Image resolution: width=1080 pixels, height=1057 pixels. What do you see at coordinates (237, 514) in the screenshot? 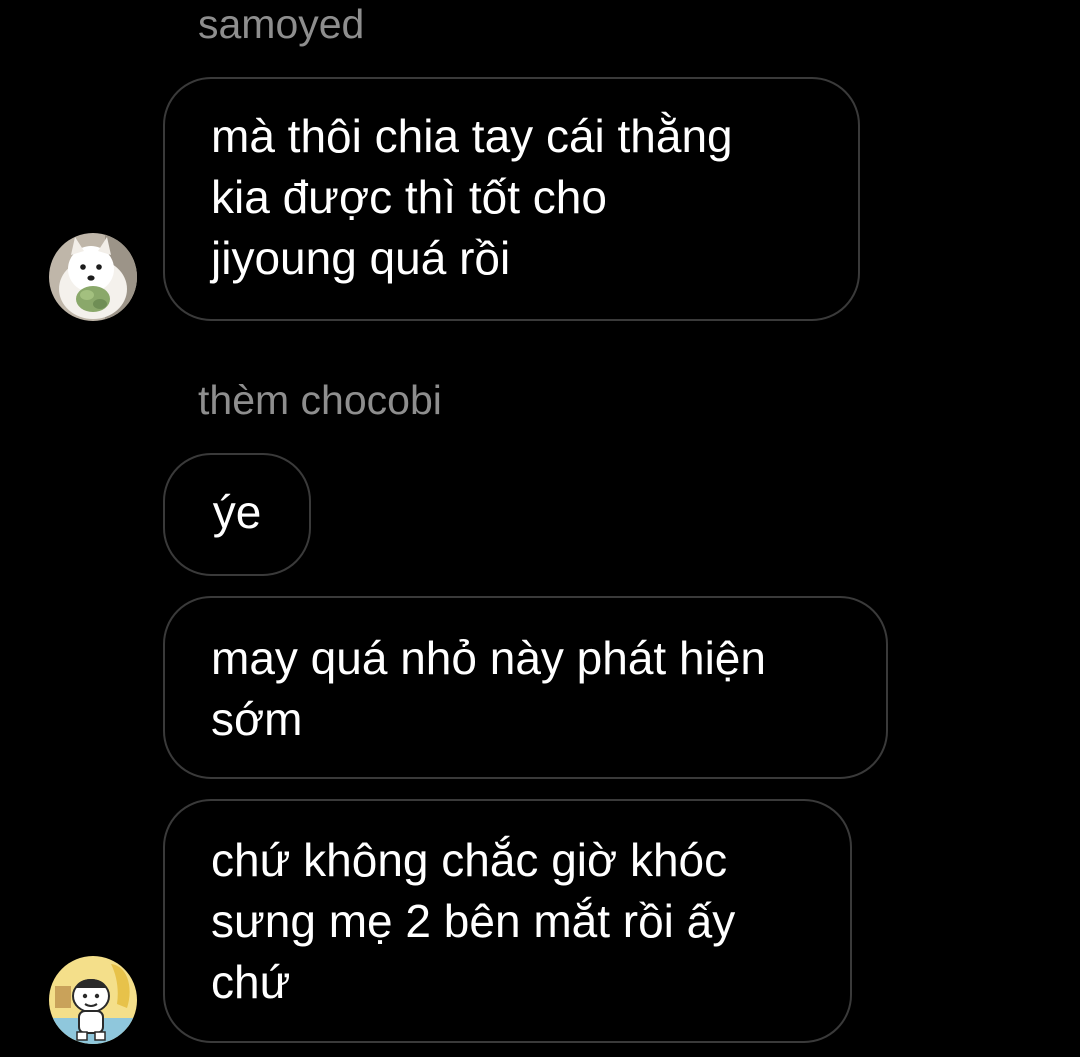
I see `message-bubble: ýe` at bounding box center [237, 514].